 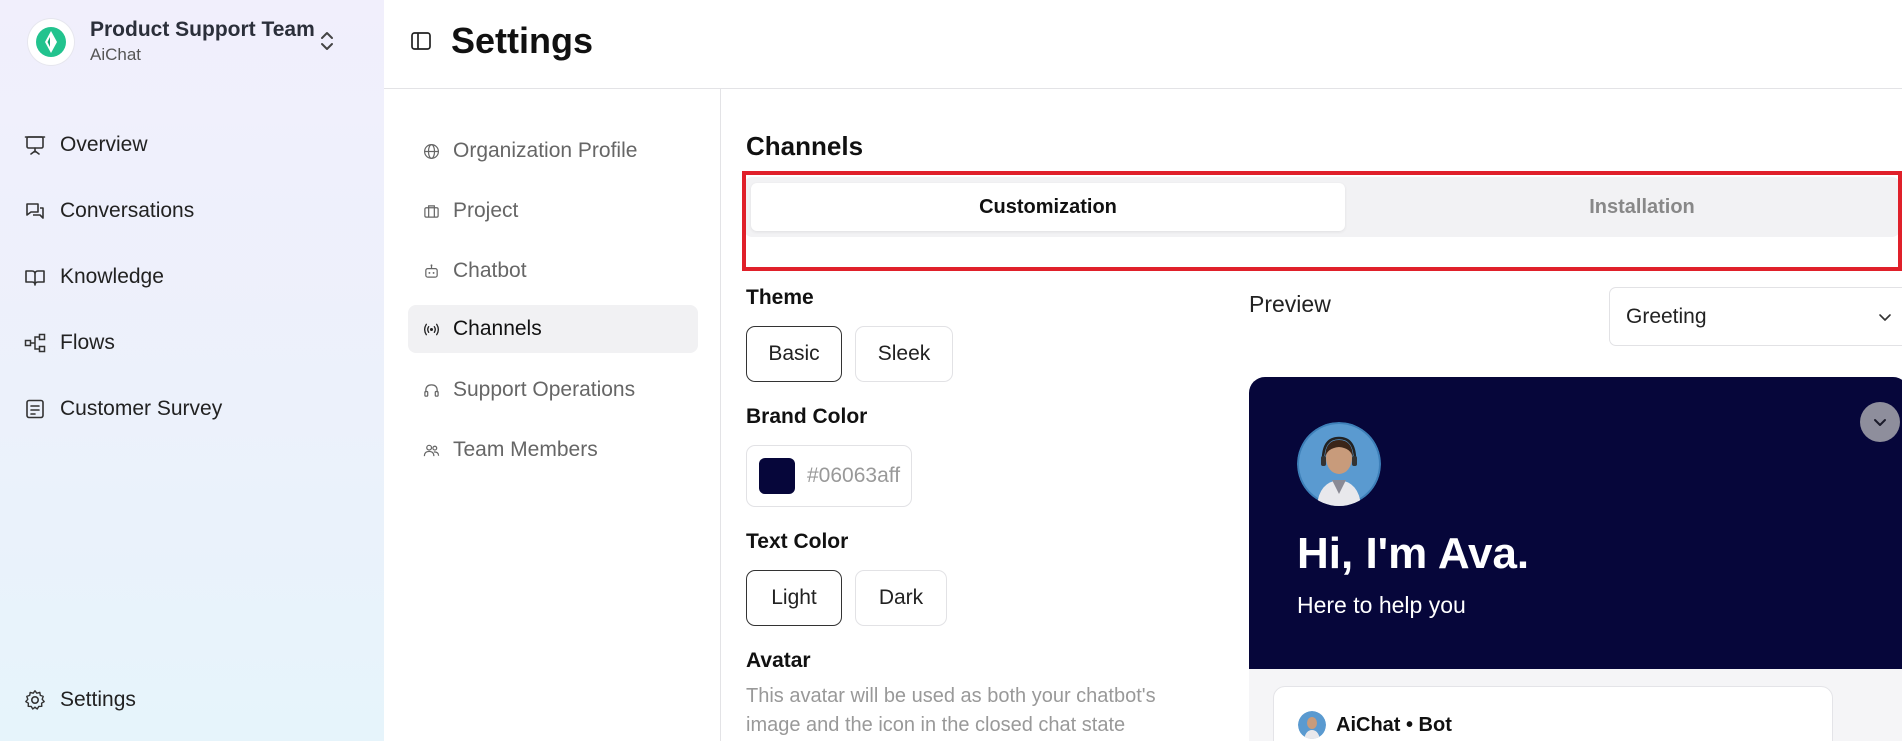 What do you see at coordinates (854, 475) in the screenshot?
I see `brand-color-value: #06063aff` at bounding box center [854, 475].